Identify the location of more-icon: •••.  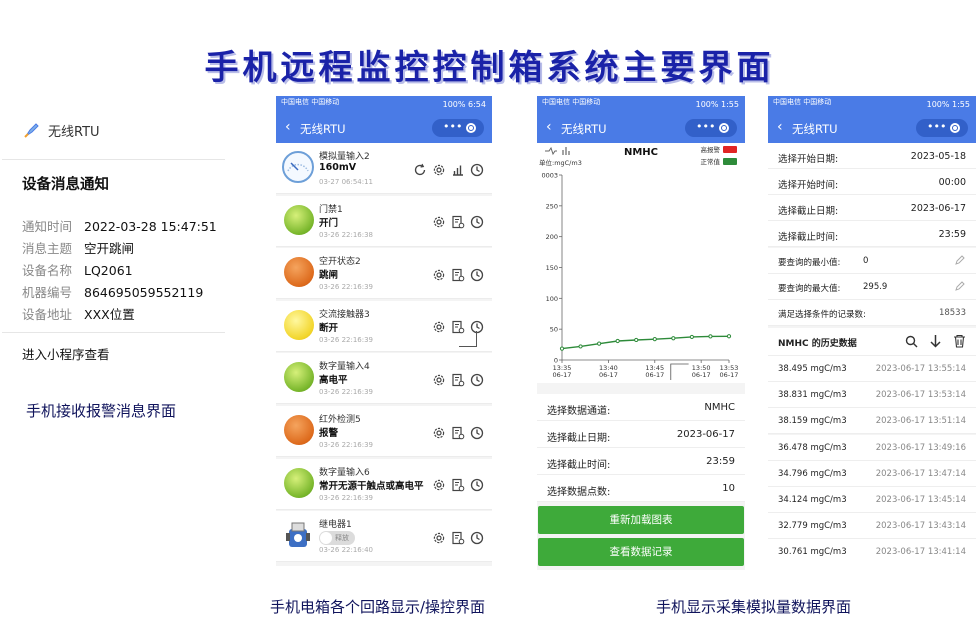
(706, 126).